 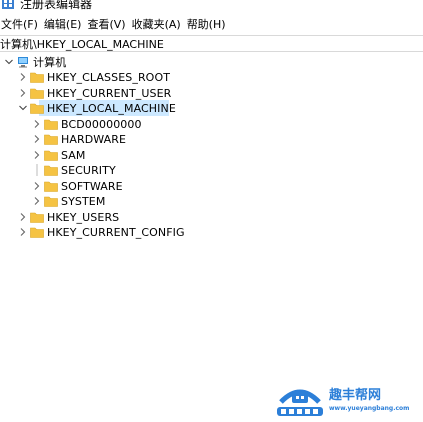 What do you see at coordinates (116, 232) in the screenshot?
I see `tree-node-label: HKEY_CURRENT_CONFIG` at bounding box center [116, 232].